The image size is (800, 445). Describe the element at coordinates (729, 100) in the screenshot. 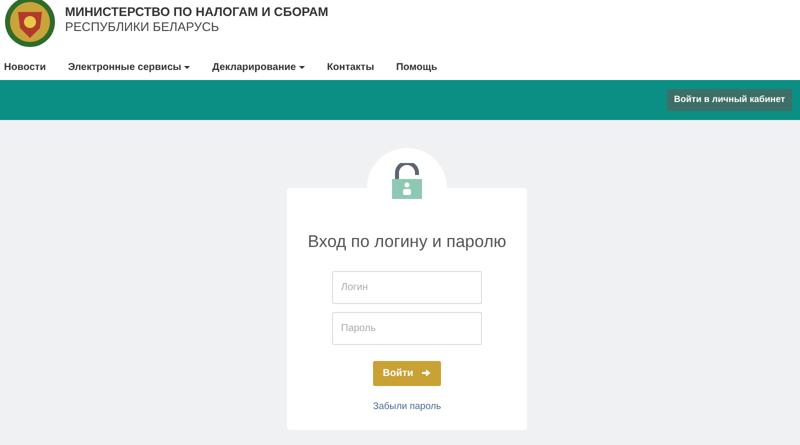

I see `cabinet-button: Войти в личный кабинет` at that location.